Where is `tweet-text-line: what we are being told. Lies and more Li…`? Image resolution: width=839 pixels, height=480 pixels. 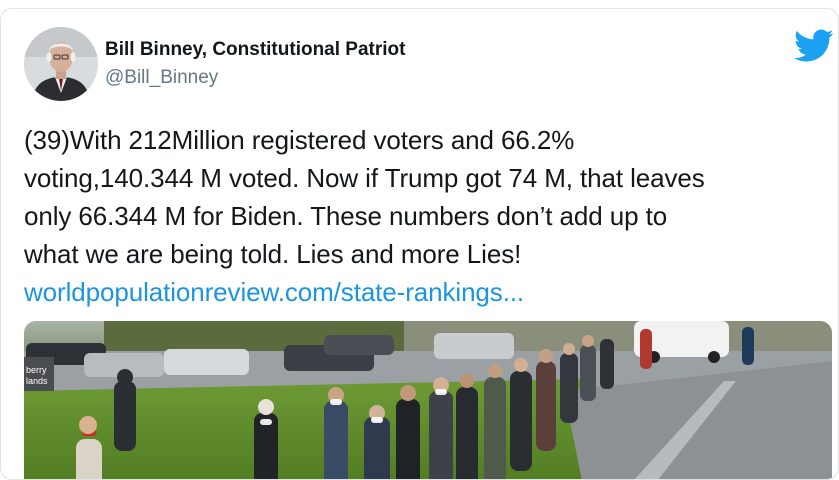
tweet-text-line: what we are being told. Lies and more Li… is located at coordinates (273, 254).